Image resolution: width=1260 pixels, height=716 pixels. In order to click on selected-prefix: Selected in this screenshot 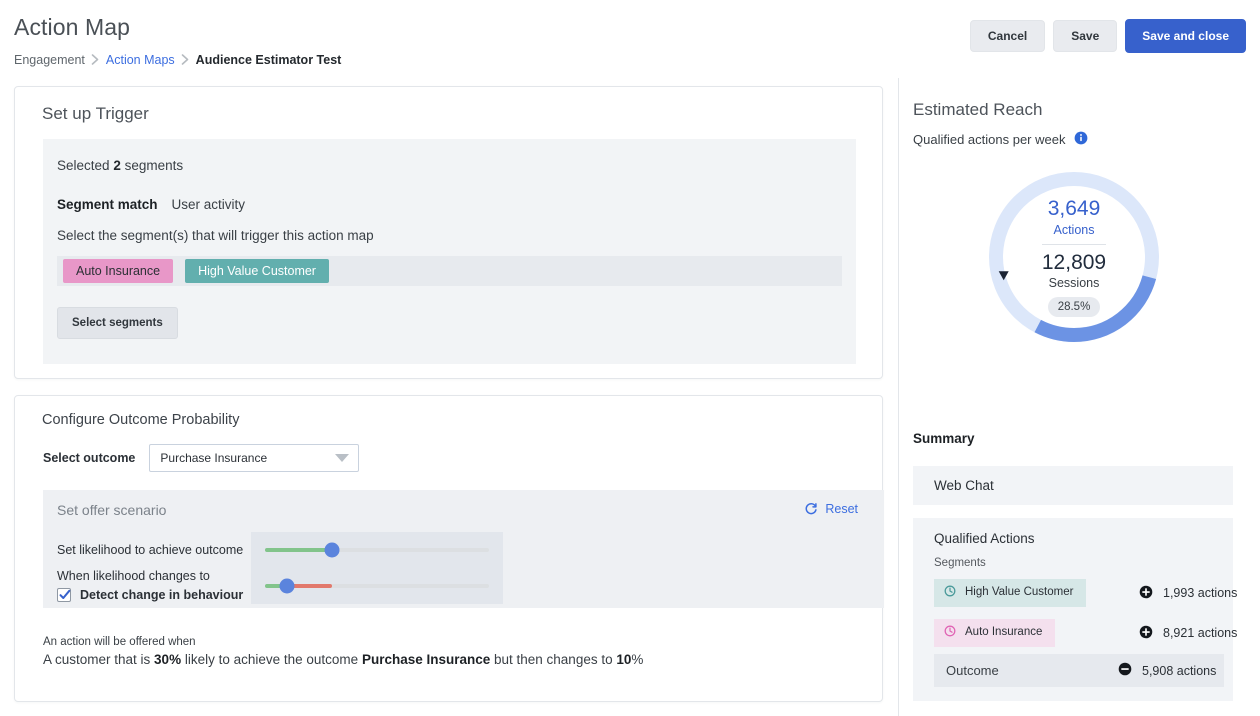, I will do `click(83, 165)`.